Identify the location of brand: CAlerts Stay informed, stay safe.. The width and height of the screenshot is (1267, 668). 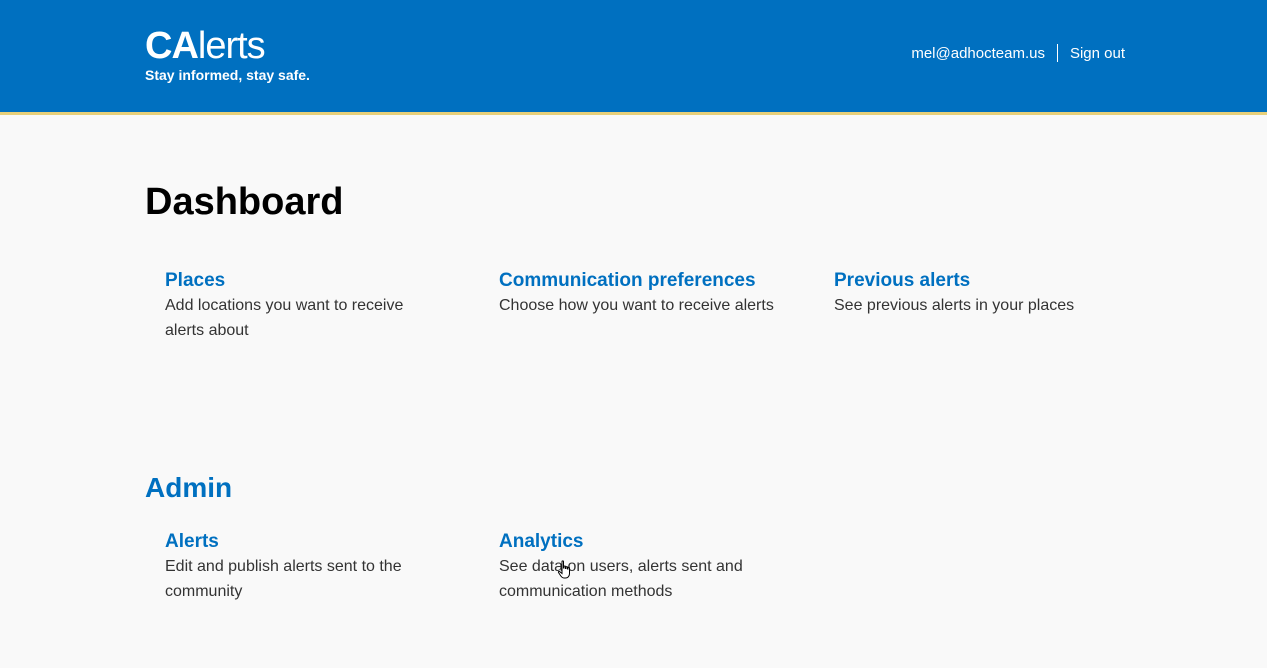
(227, 55).